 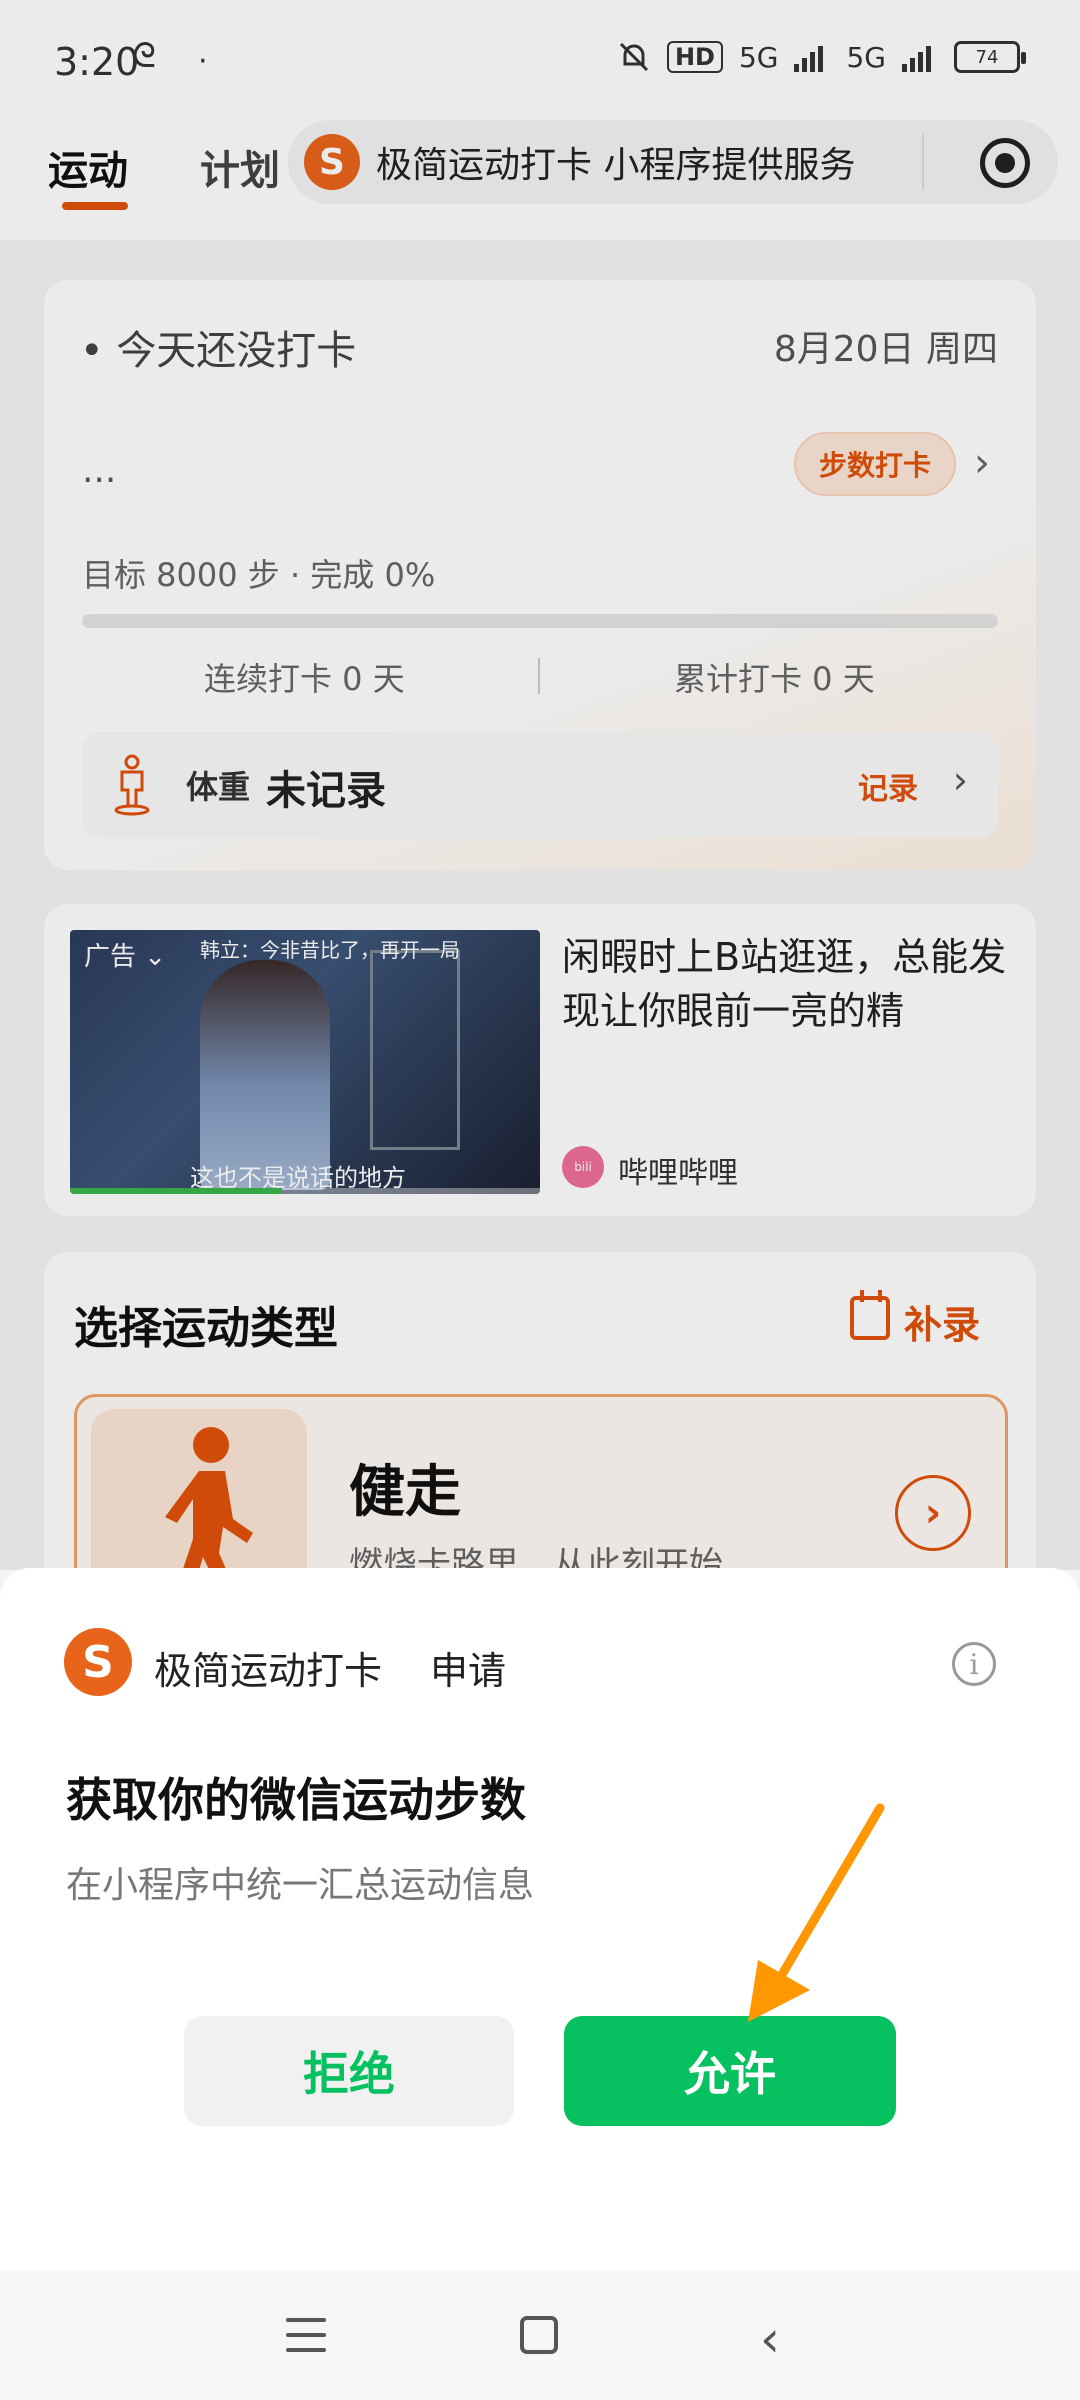 What do you see at coordinates (468, 1671) in the screenshot?
I see `sheet-request-label: 申请` at bounding box center [468, 1671].